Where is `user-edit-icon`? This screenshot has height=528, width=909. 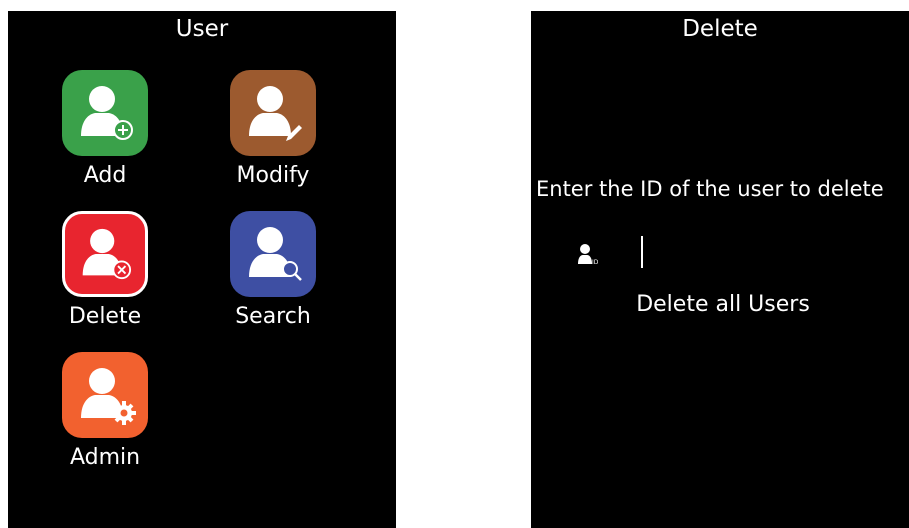
user-edit-icon is located at coordinates (273, 113).